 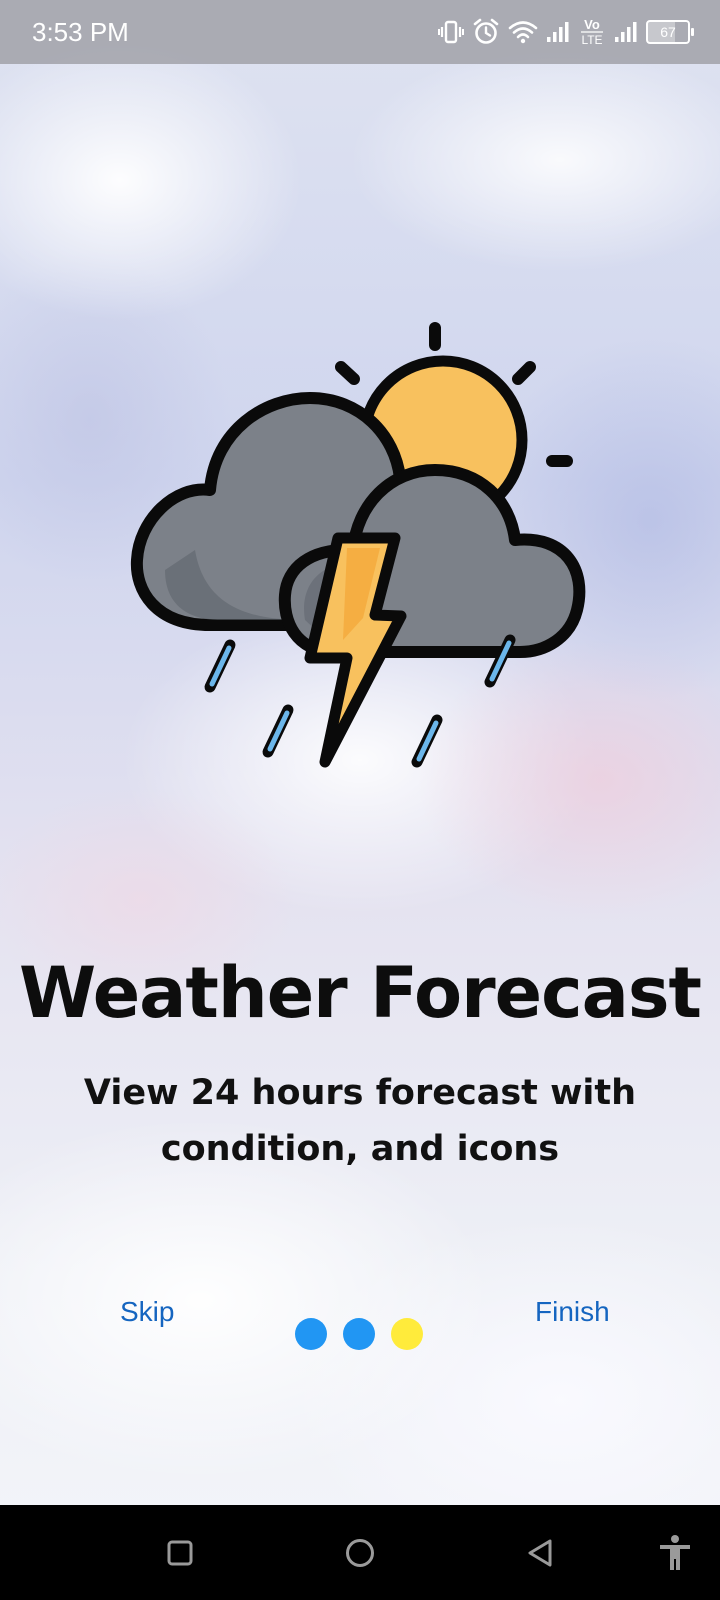 I want to click on system-nav-bar, so click(x=360, y=1552).